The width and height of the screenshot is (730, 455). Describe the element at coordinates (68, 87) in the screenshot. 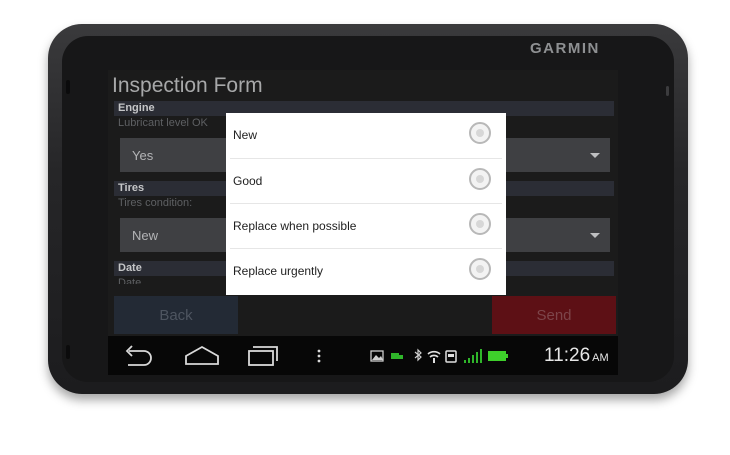

I see `side-button-top` at that location.